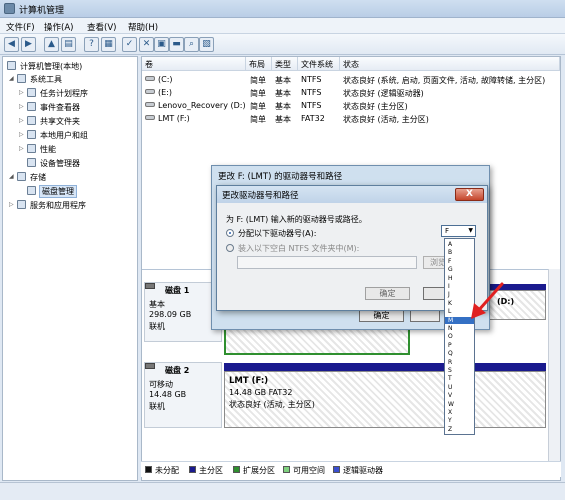 The image size is (565, 500). I want to click on toolbar: ◀ ▶ ▲ ▤ ? ▦ ✓ ✕ ▣ ▬ ⌕ ▧, so click(282, 44).